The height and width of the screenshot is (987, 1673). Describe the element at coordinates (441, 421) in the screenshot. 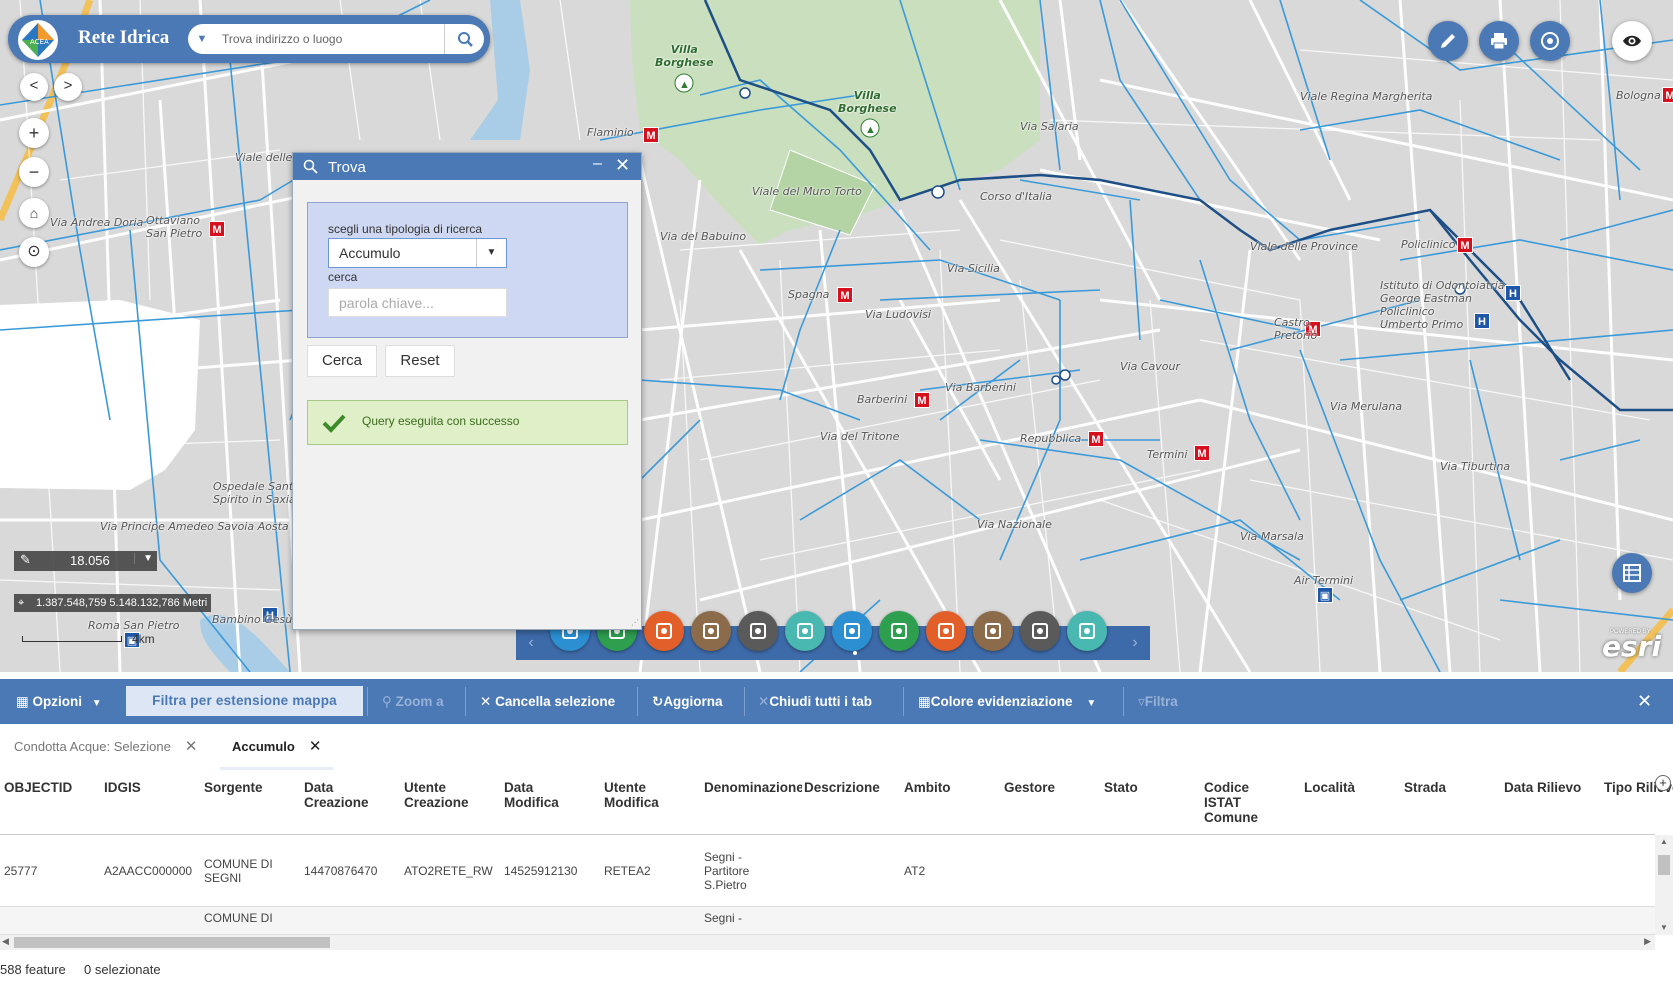

I see `status-message: Query eseguita con successo` at that location.